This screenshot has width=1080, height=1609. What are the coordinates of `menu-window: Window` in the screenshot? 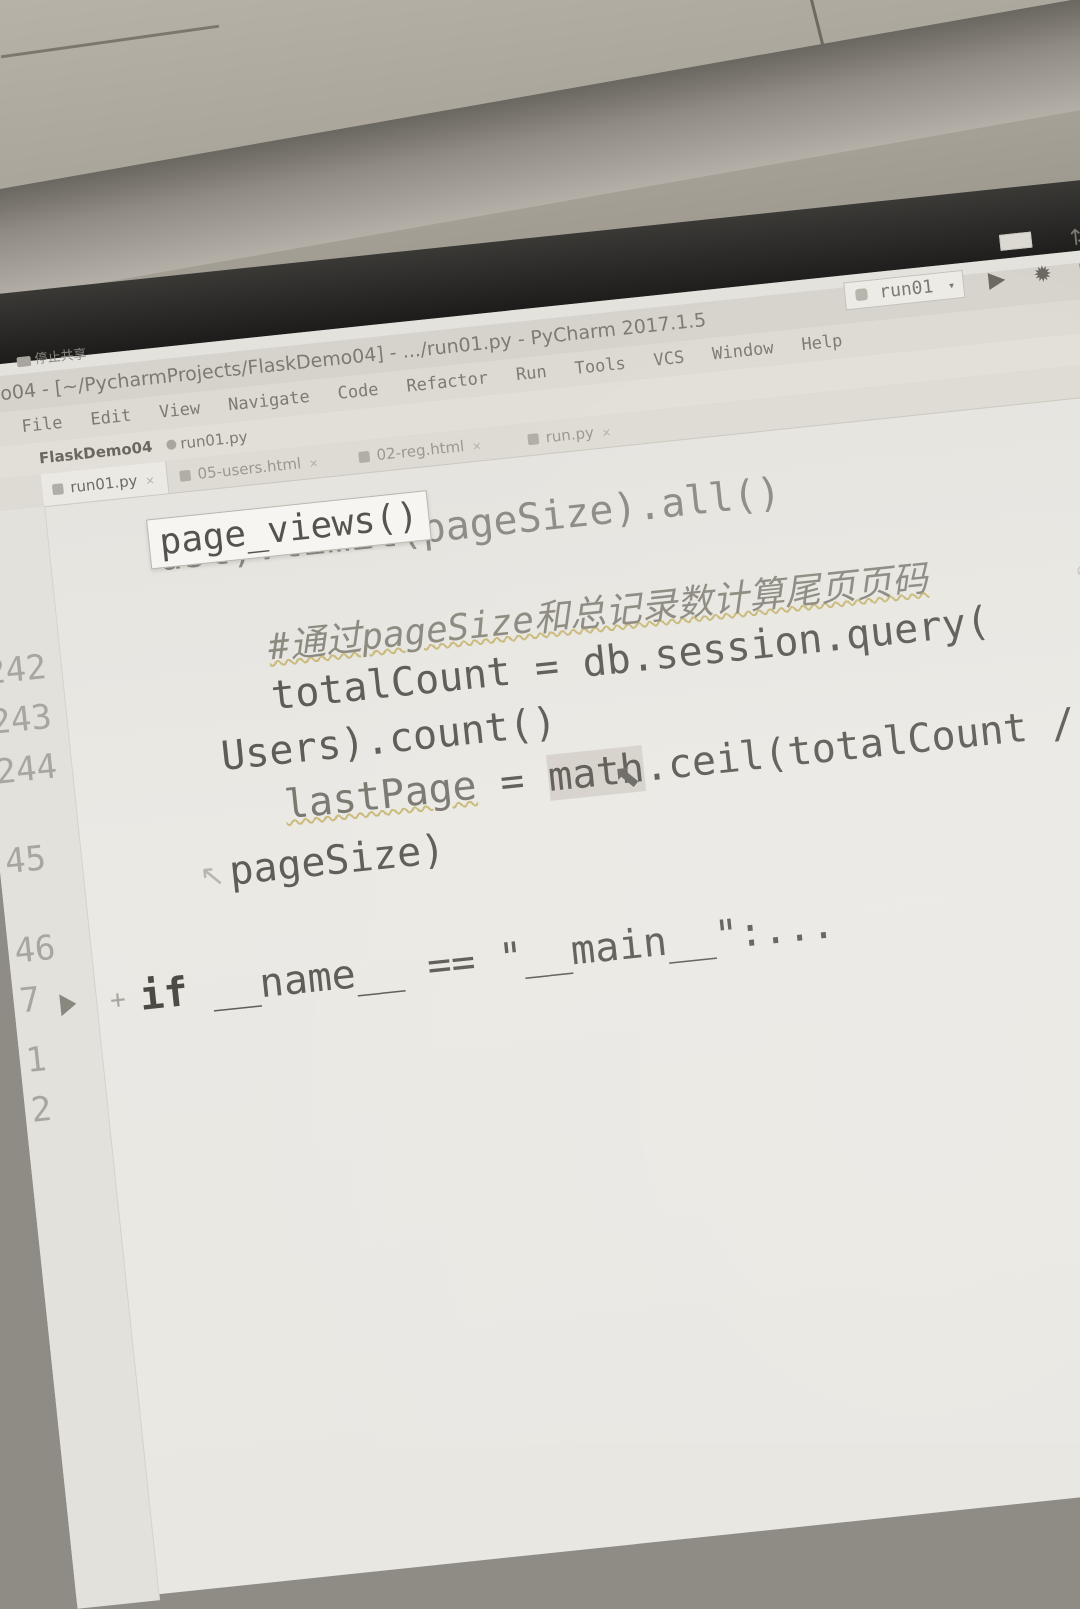 It's located at (742, 351).